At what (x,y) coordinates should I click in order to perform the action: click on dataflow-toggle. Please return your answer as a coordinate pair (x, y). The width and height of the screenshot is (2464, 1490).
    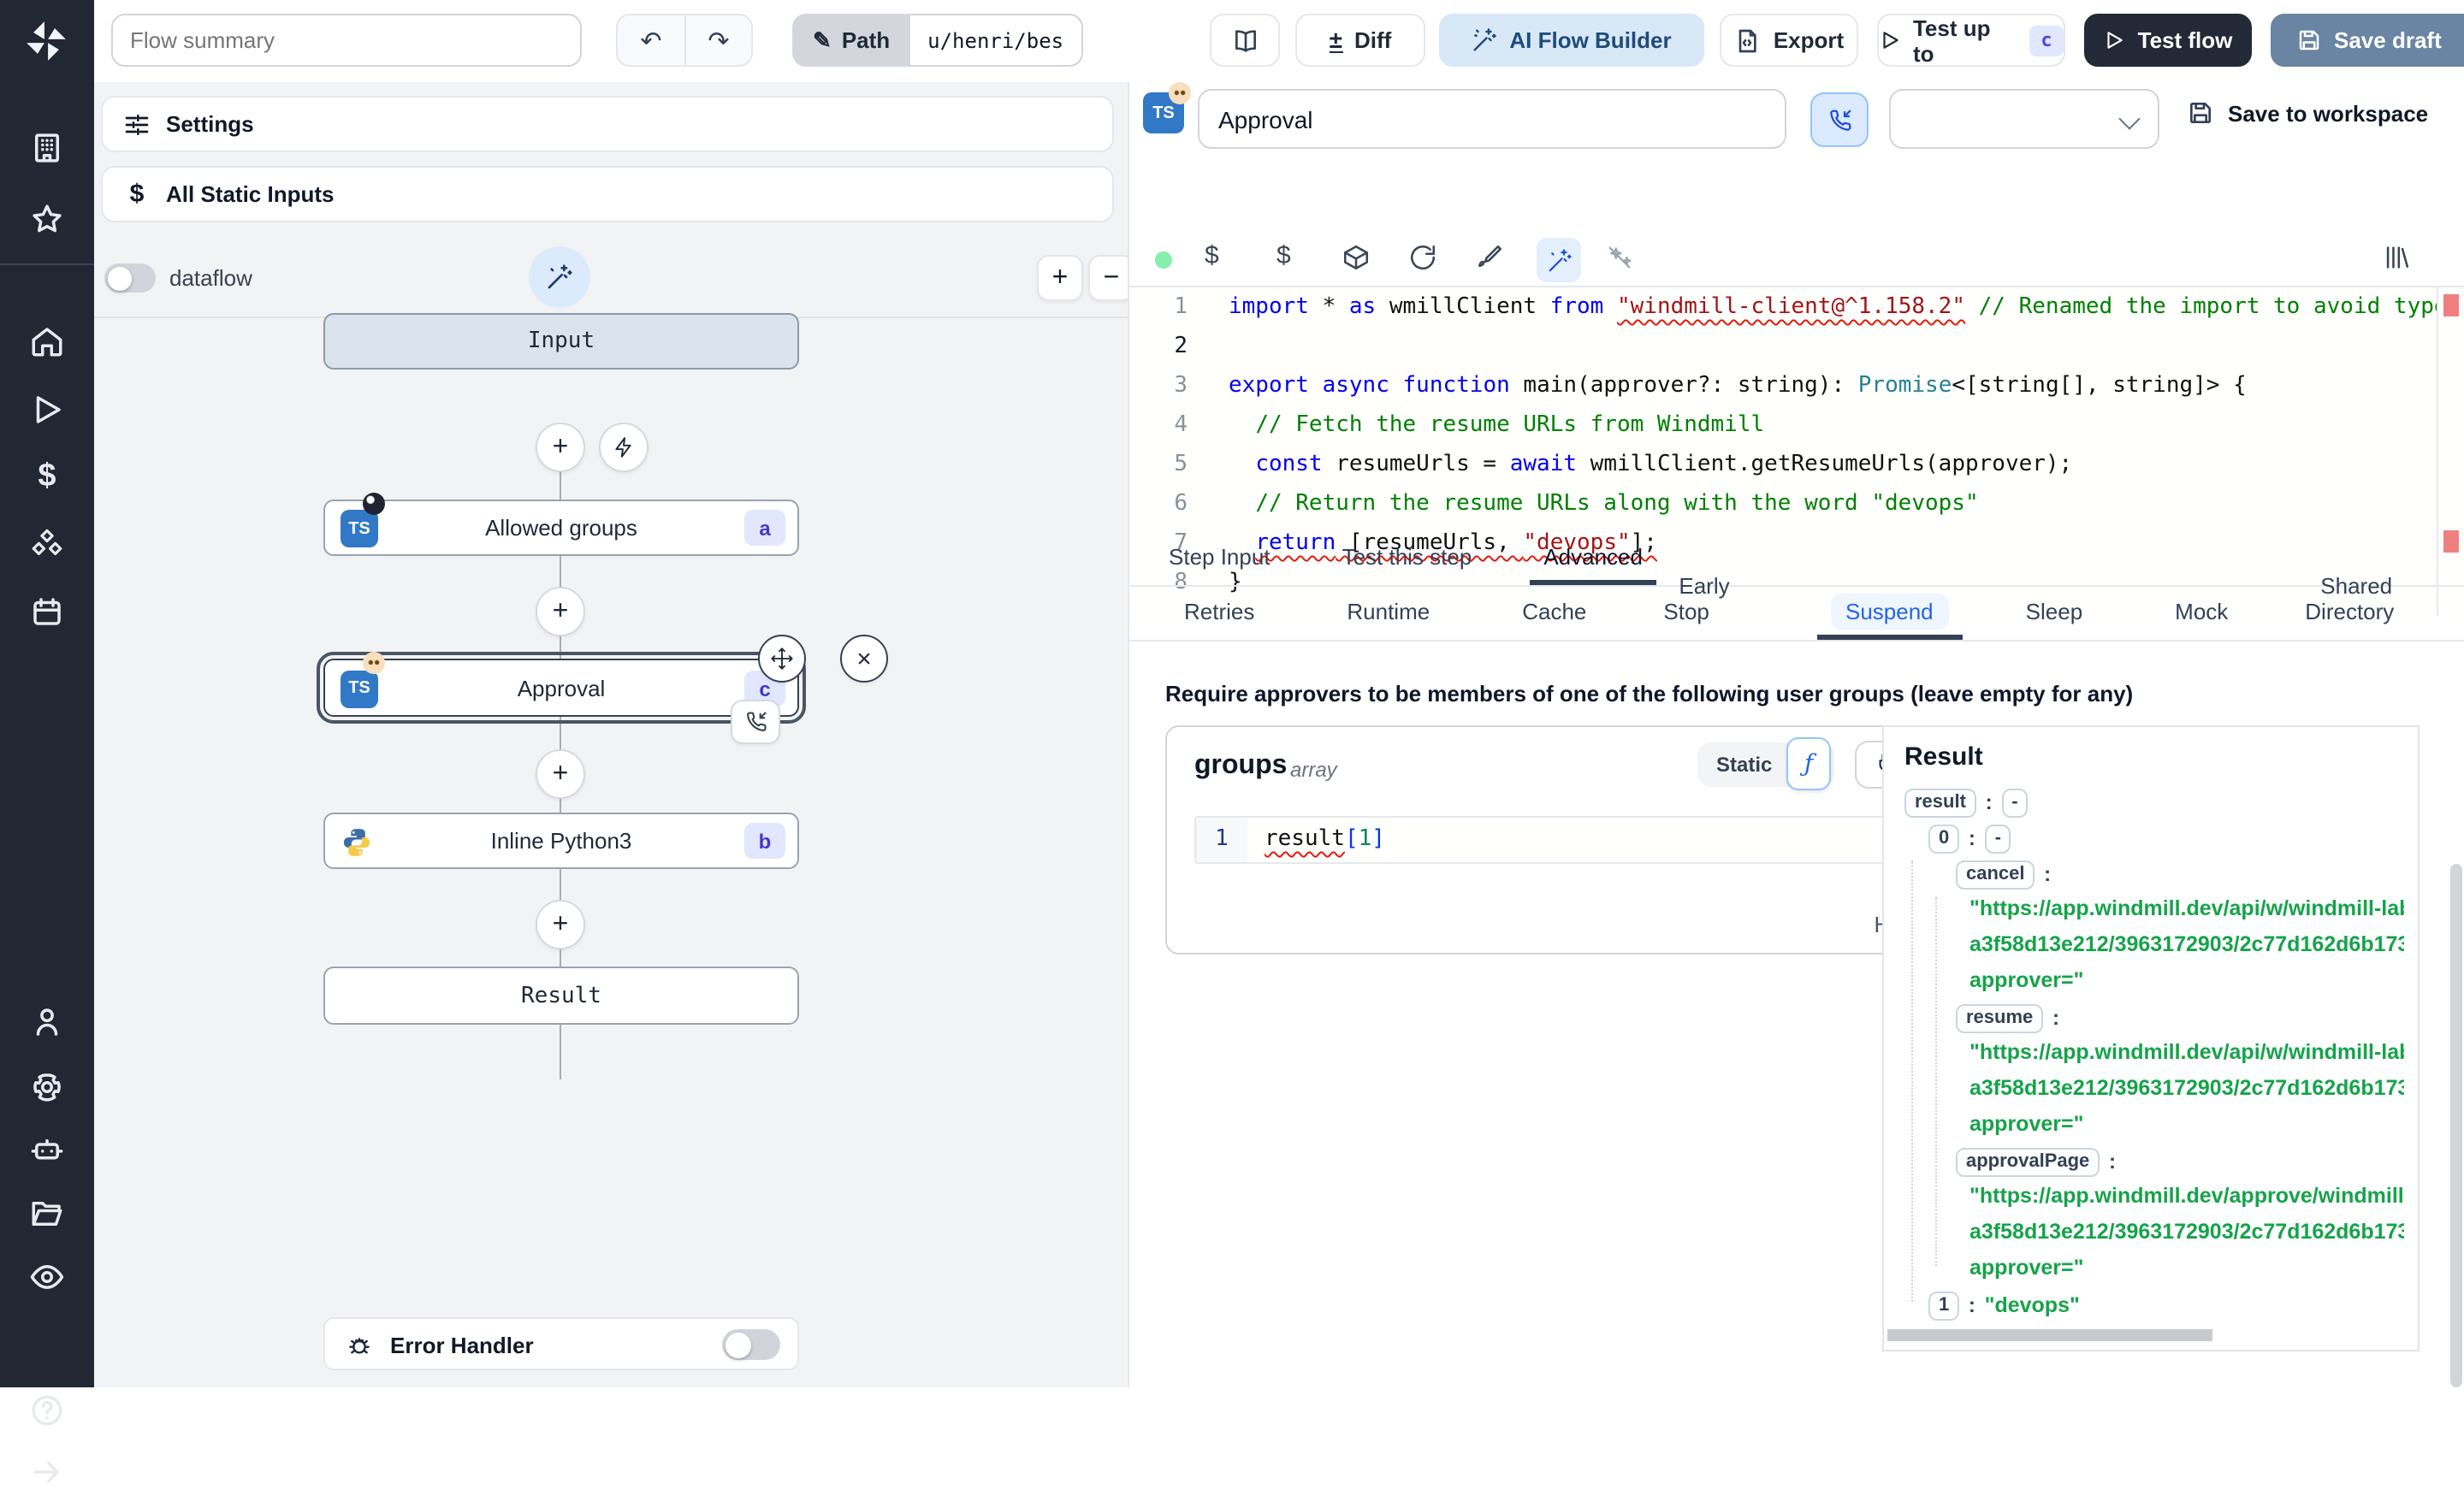
    Looking at the image, I should click on (130, 278).